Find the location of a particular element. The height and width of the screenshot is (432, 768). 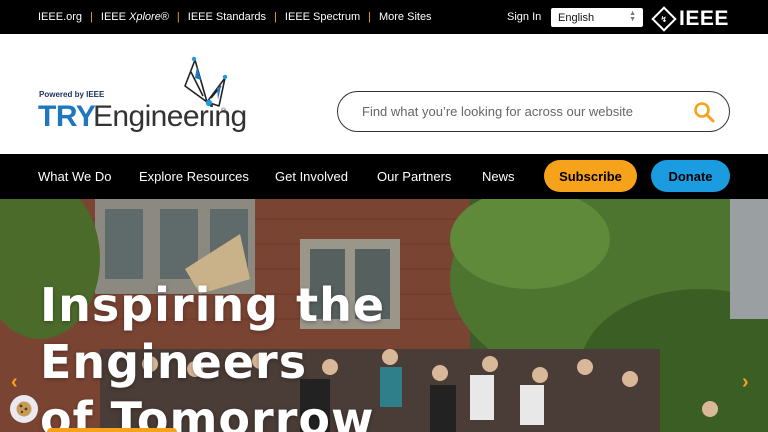

link-ieee-spectrum: IEEE Spectrum is located at coordinates (322, 17).